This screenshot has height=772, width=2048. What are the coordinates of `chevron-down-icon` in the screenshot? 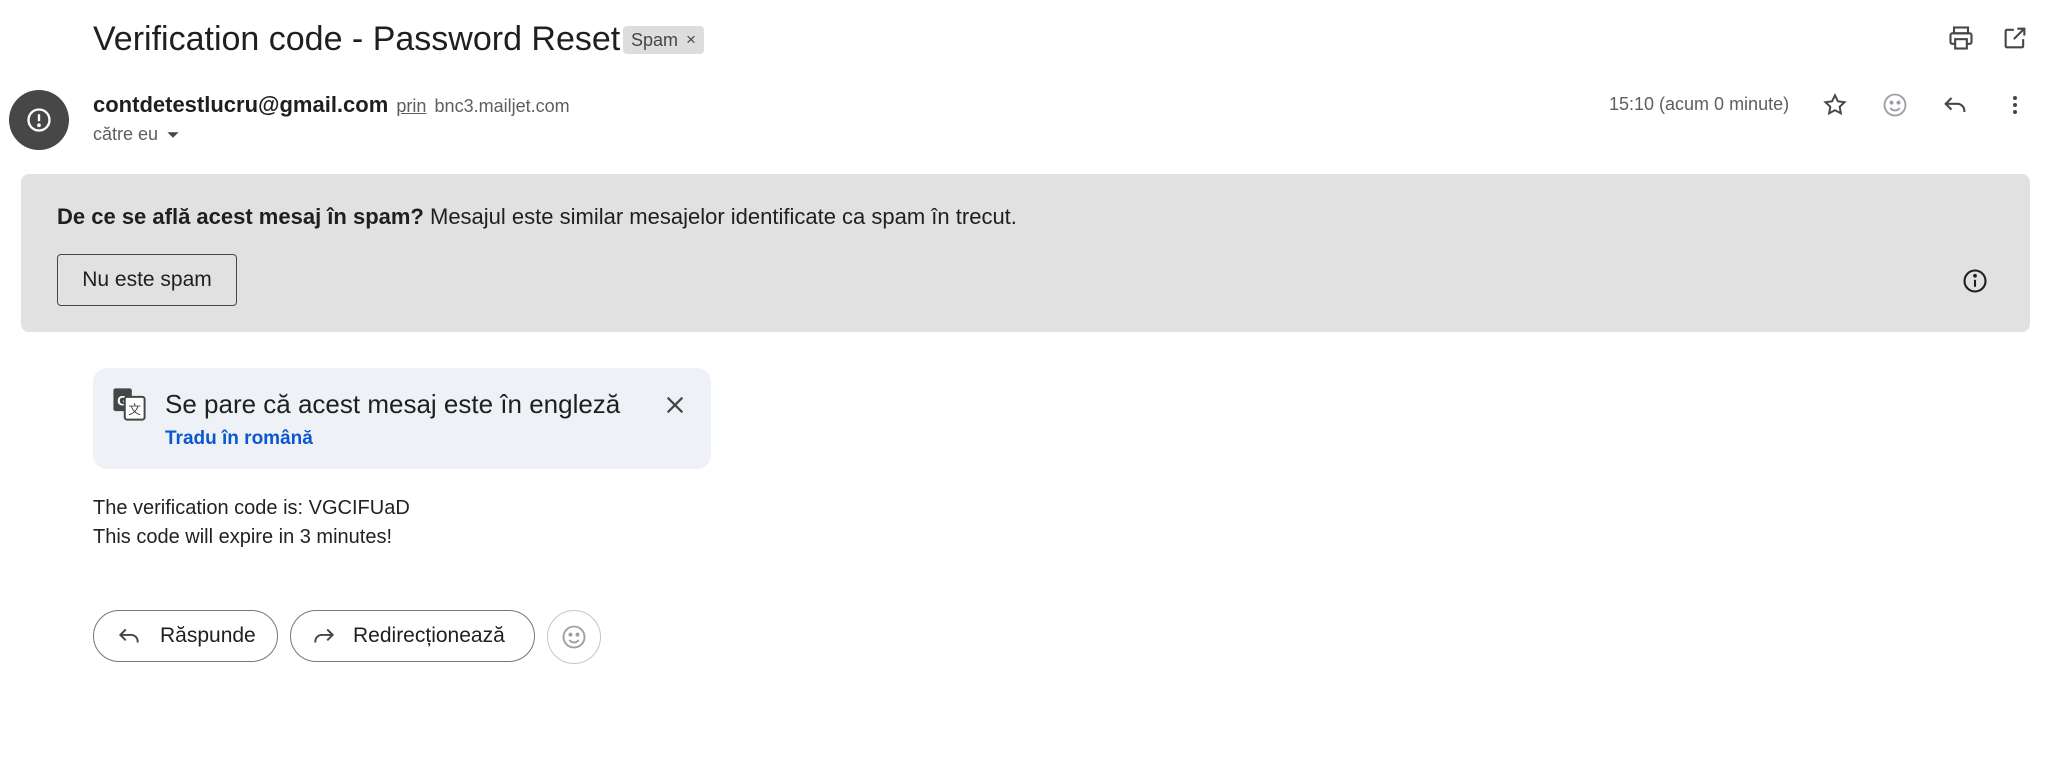 It's located at (173, 134).